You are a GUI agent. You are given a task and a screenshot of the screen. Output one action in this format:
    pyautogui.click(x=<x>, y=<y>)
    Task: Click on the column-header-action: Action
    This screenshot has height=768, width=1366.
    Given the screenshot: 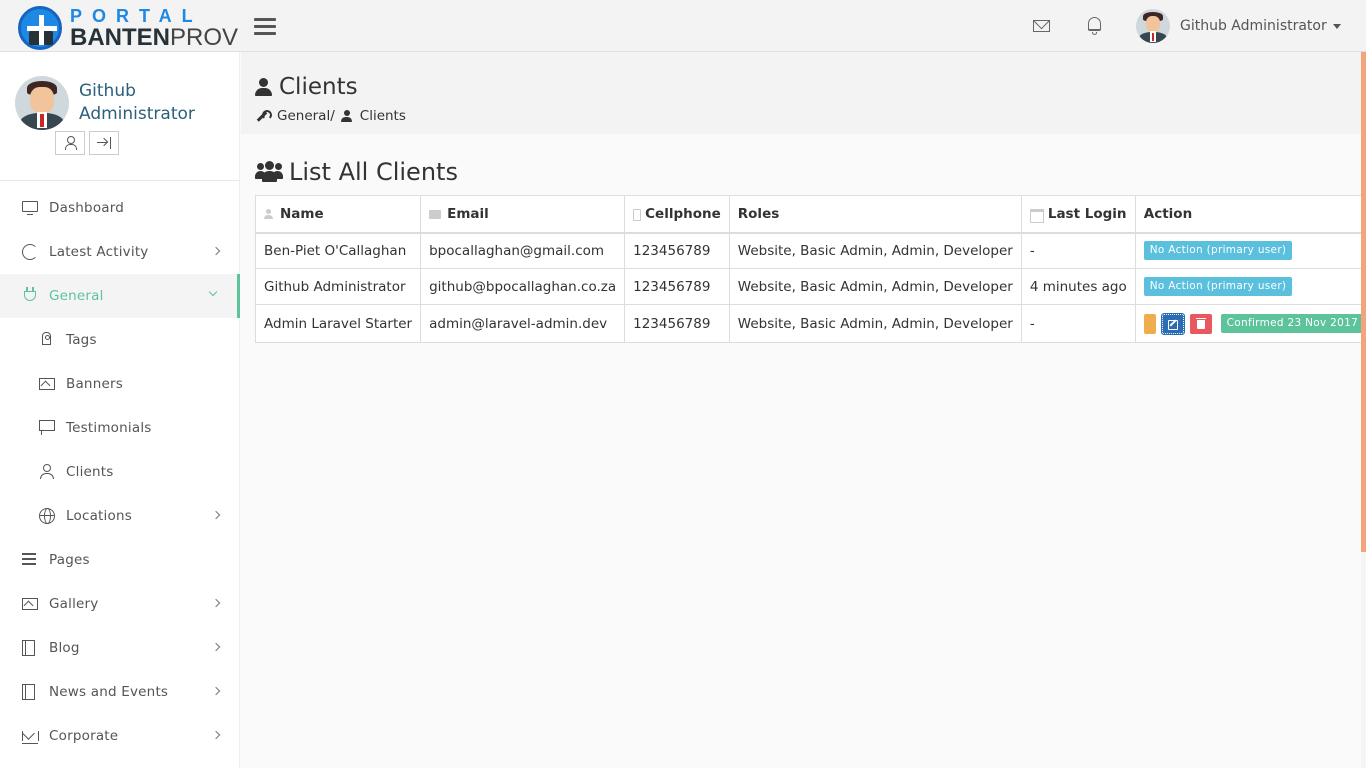 What is the action you would take?
    pyautogui.click(x=1250, y=214)
    